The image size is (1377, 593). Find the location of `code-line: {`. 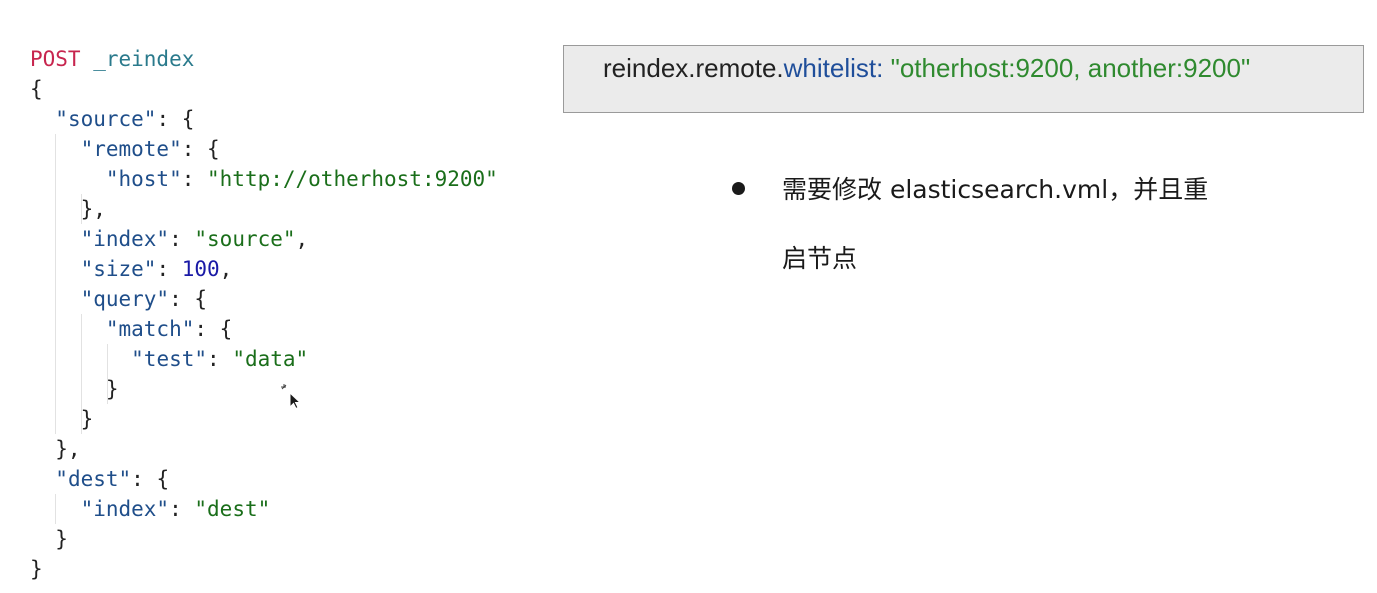

code-line: { is located at coordinates (264, 89).